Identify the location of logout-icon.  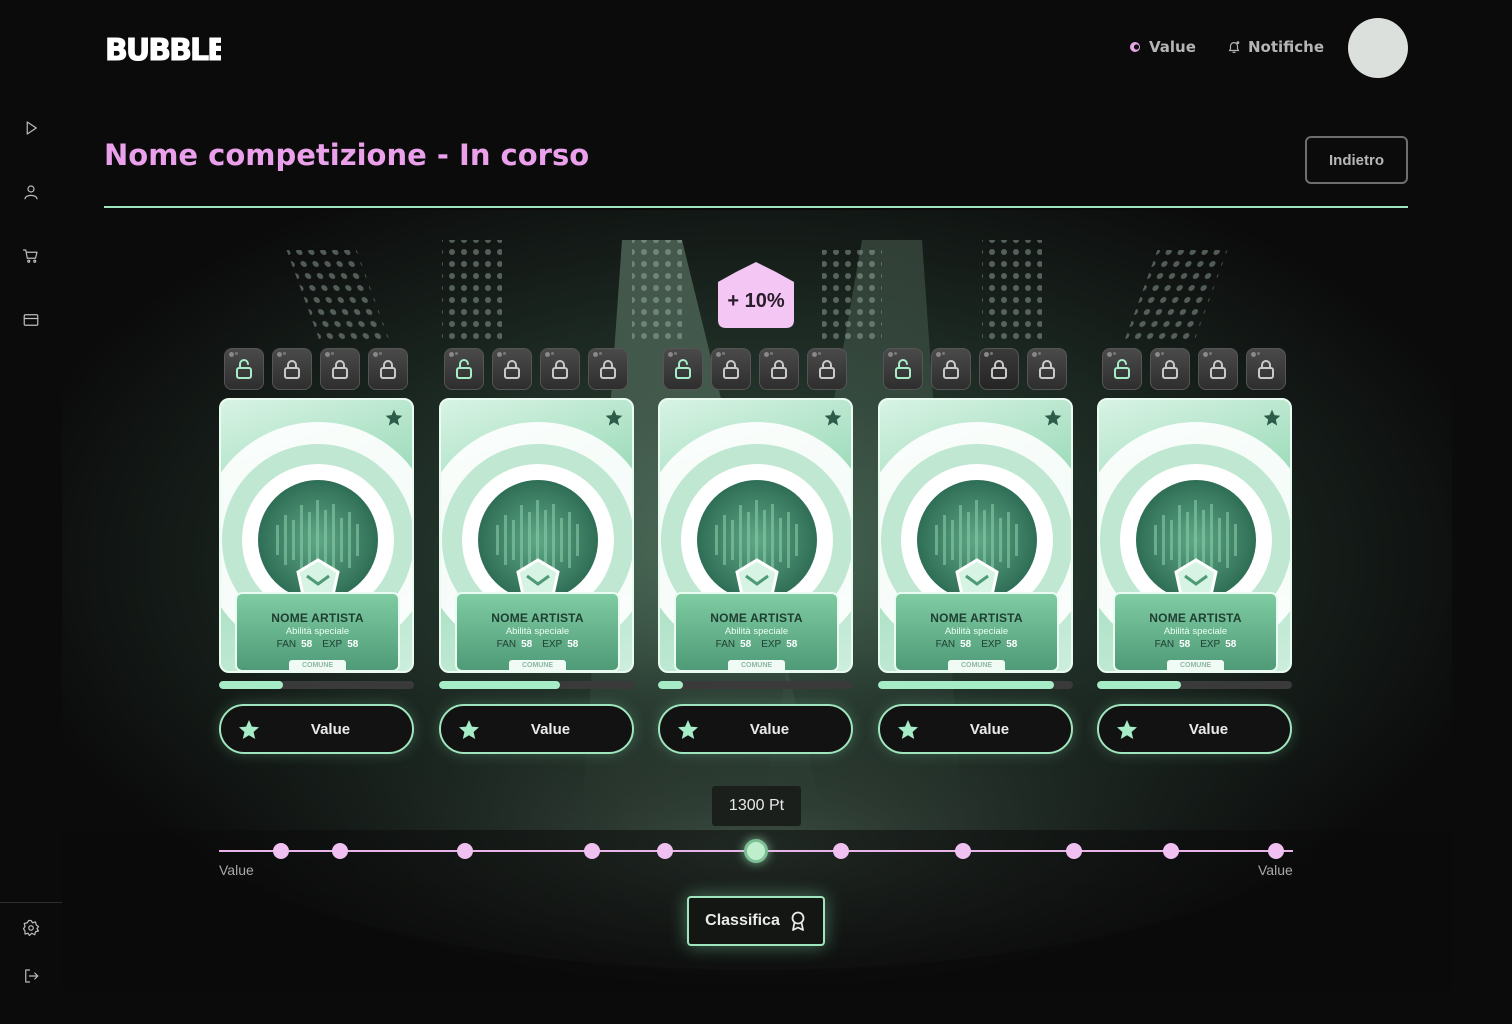
(31, 976).